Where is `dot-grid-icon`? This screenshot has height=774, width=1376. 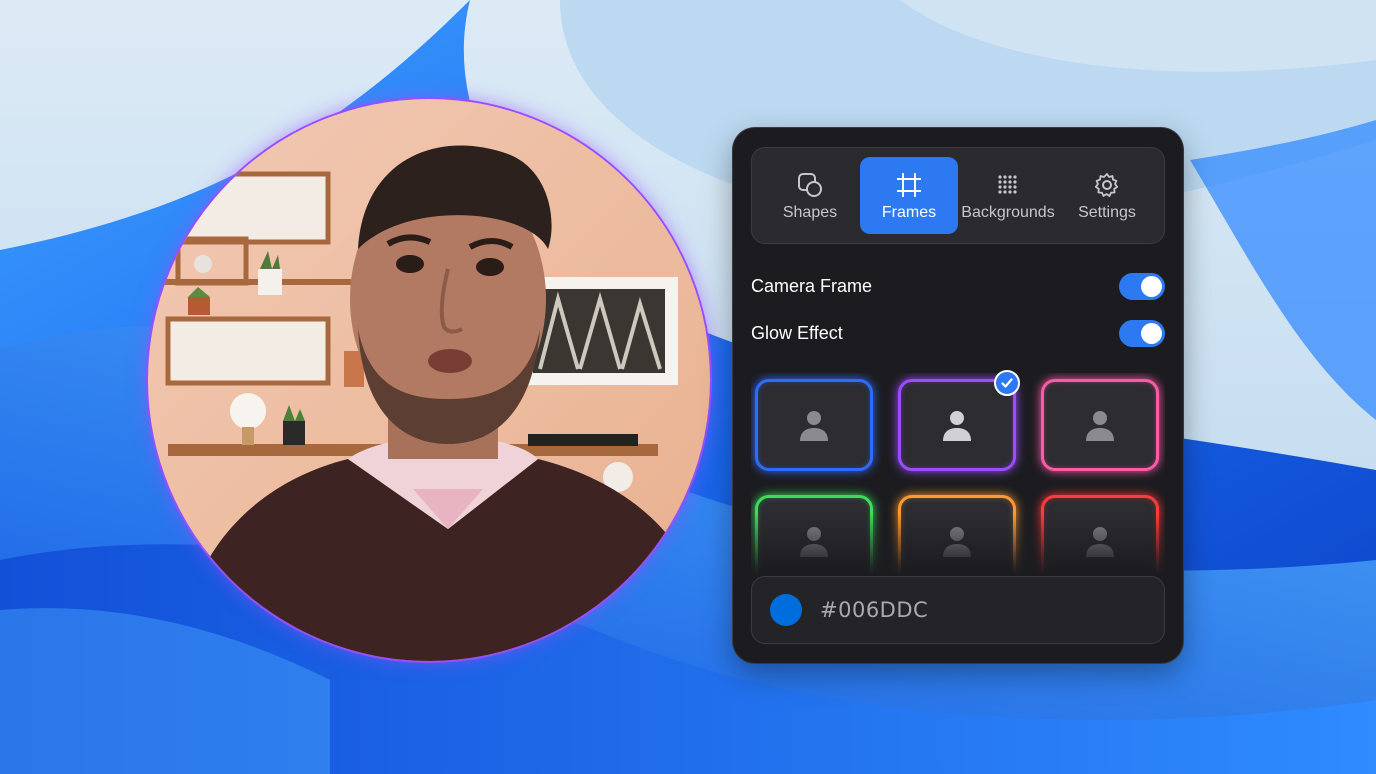 dot-grid-icon is located at coordinates (1007, 184).